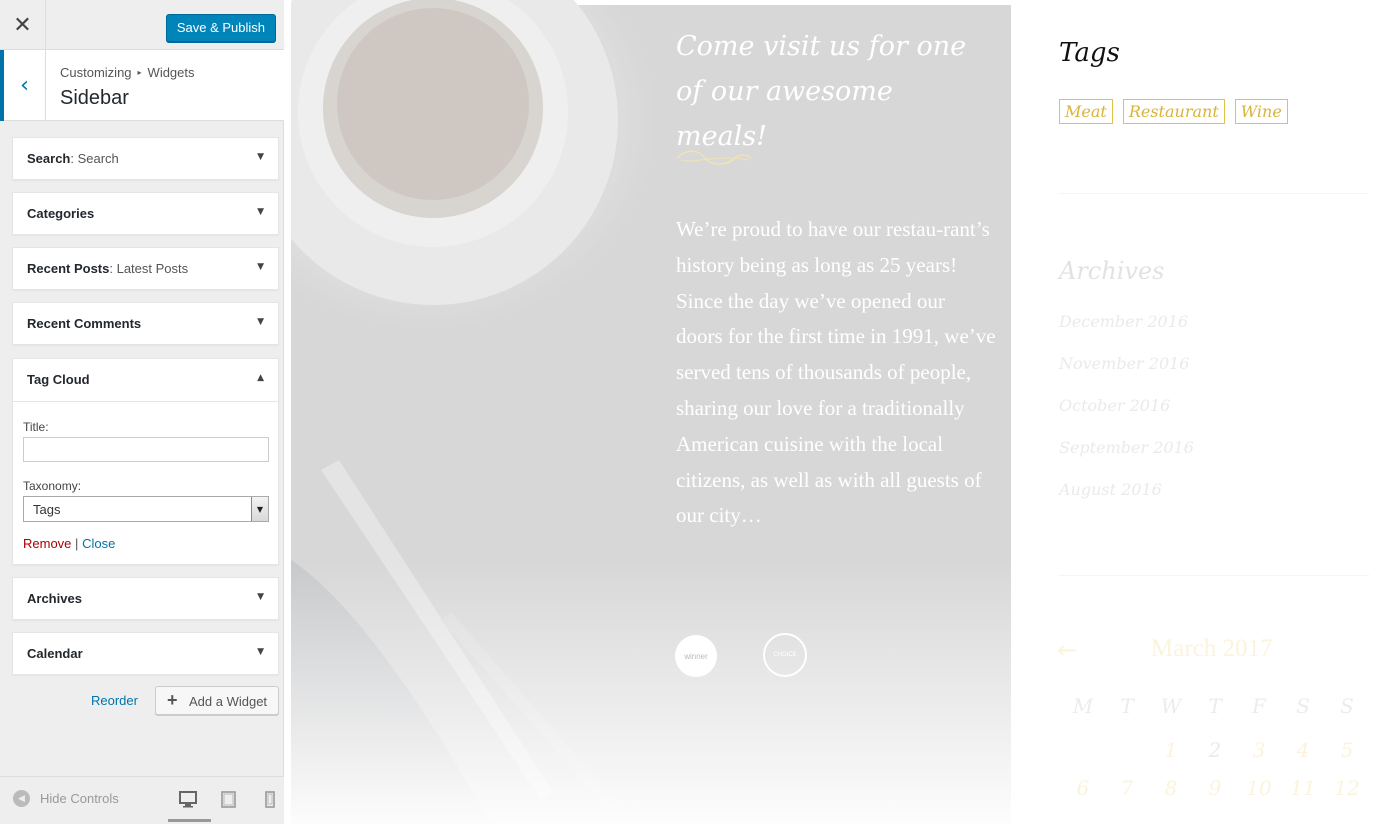 The image size is (1399, 824). What do you see at coordinates (1347, 750) in the screenshot?
I see `calendar-day: 5` at bounding box center [1347, 750].